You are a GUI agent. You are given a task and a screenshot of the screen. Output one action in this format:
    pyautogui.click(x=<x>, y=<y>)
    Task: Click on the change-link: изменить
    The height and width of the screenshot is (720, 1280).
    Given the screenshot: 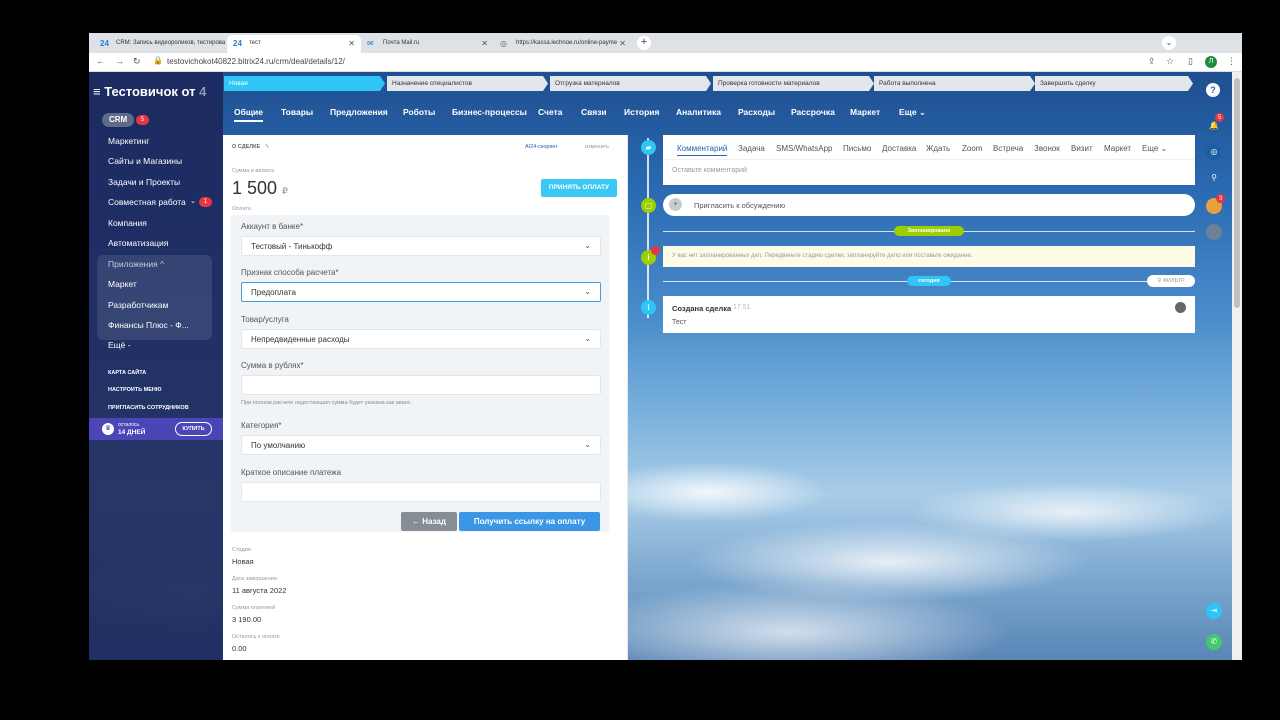 What is the action you would take?
    pyautogui.click(x=597, y=147)
    